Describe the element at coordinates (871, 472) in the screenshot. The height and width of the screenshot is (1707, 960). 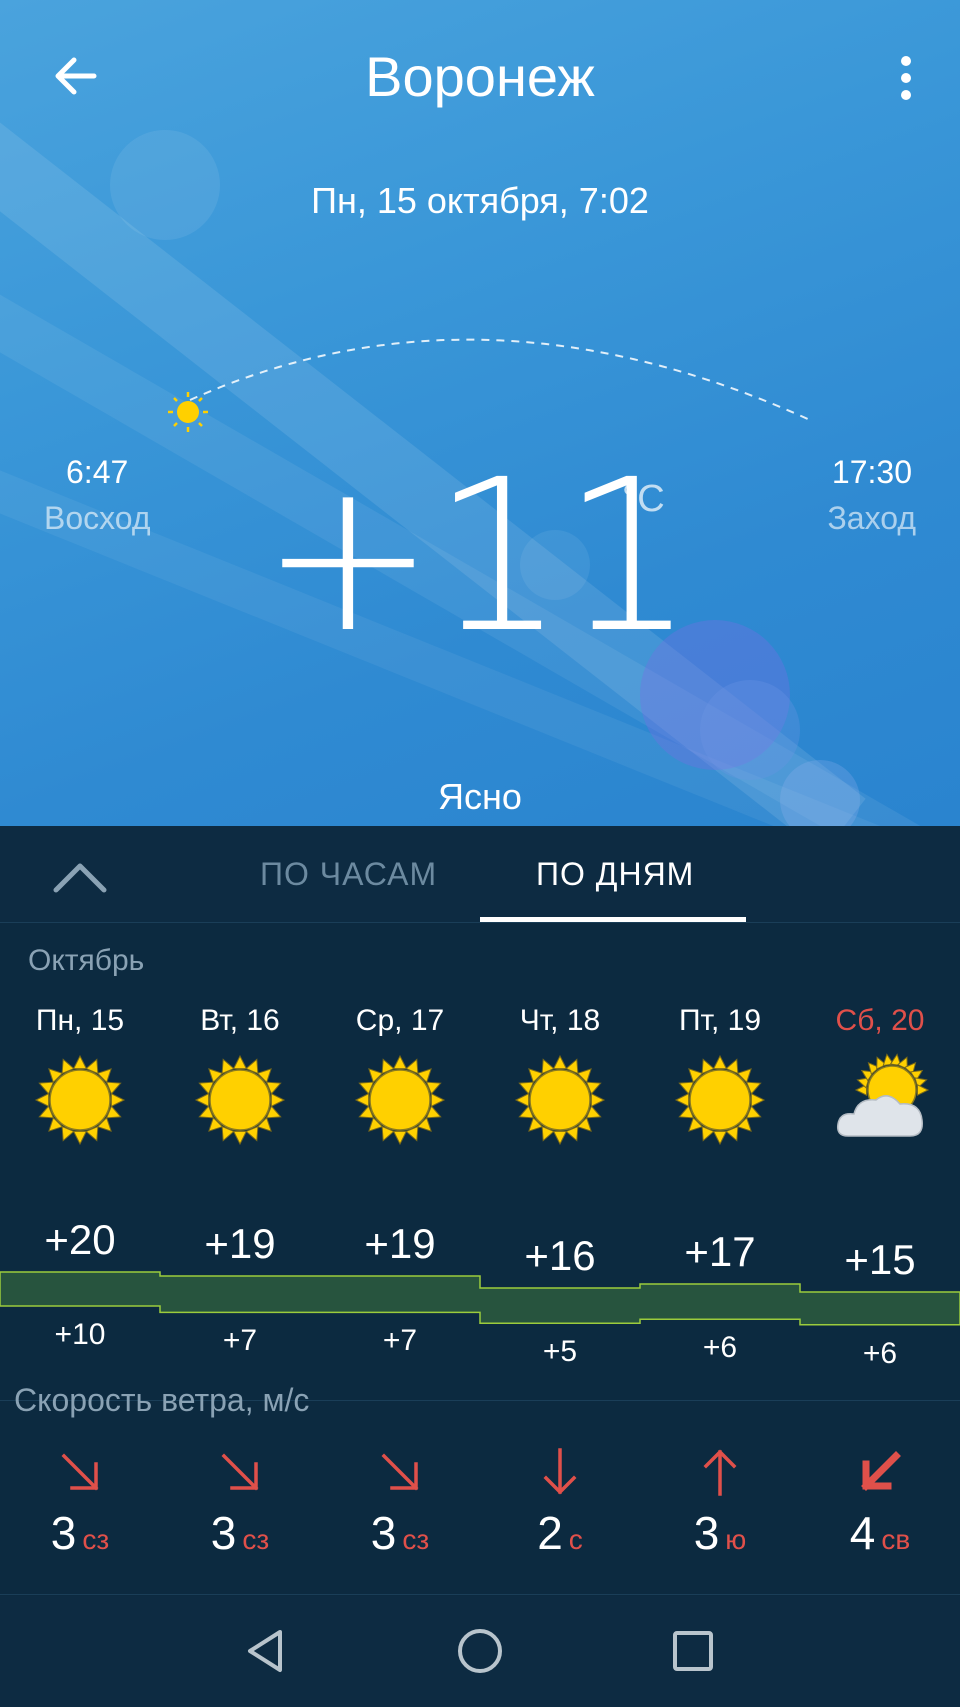
I see `sunset-time: 17:30` at that location.